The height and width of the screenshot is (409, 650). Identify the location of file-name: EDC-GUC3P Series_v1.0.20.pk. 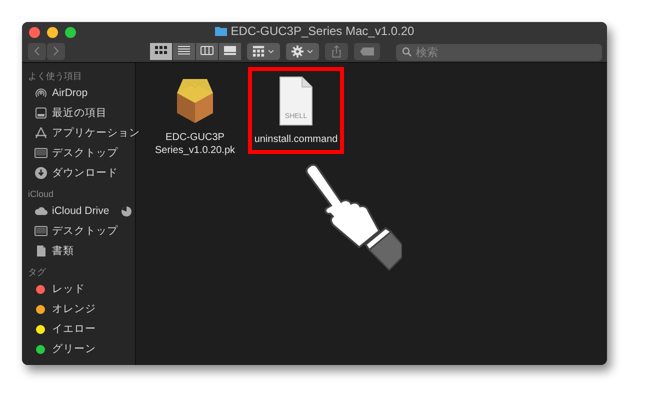
(195, 144).